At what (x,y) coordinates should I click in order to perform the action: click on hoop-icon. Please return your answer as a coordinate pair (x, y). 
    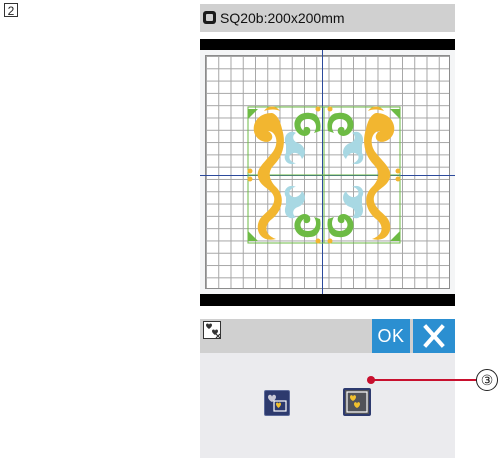
    Looking at the image, I should click on (209, 17).